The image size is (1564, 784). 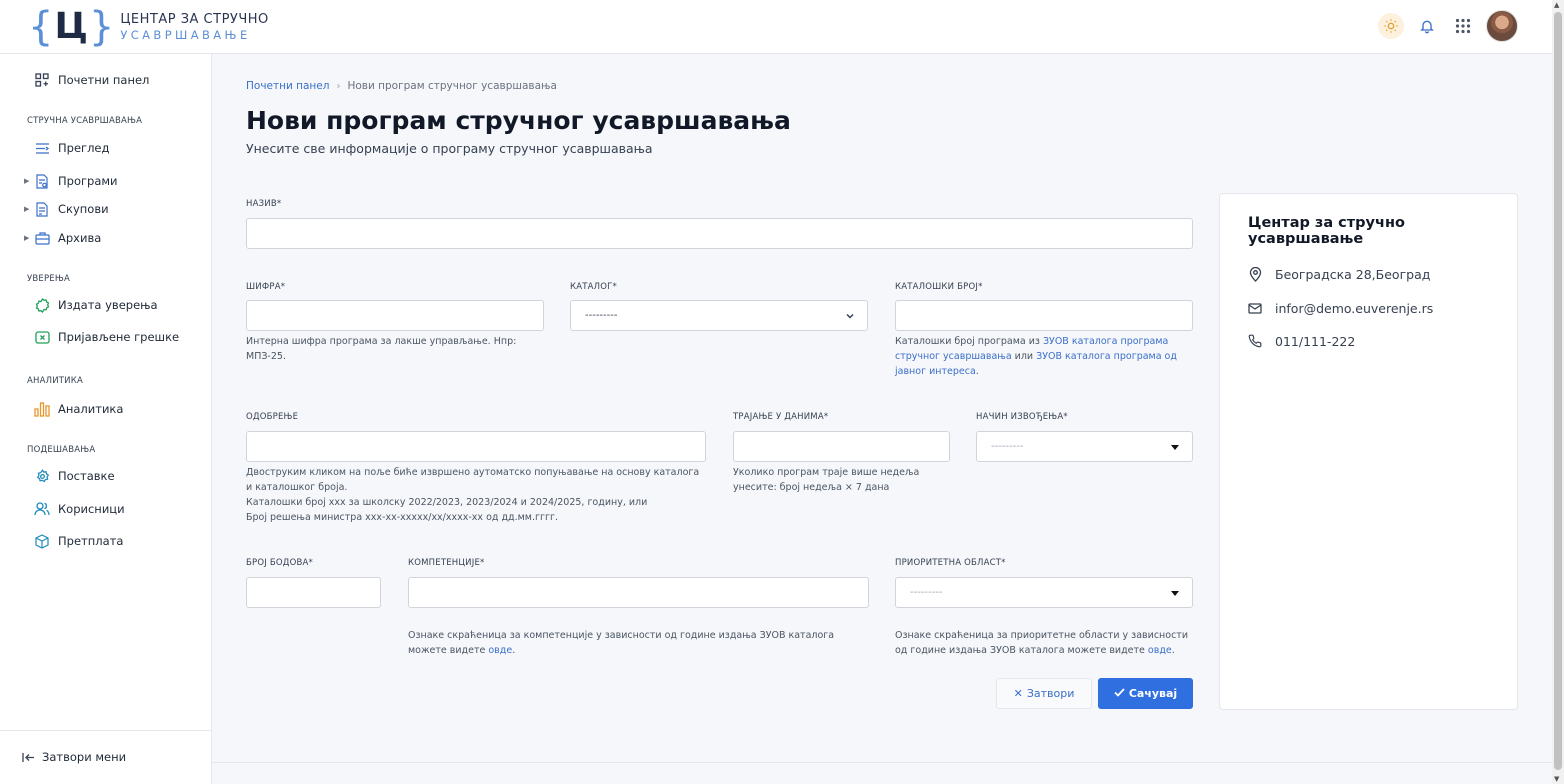 I want to click on package-box-icon, so click(x=42, y=541).